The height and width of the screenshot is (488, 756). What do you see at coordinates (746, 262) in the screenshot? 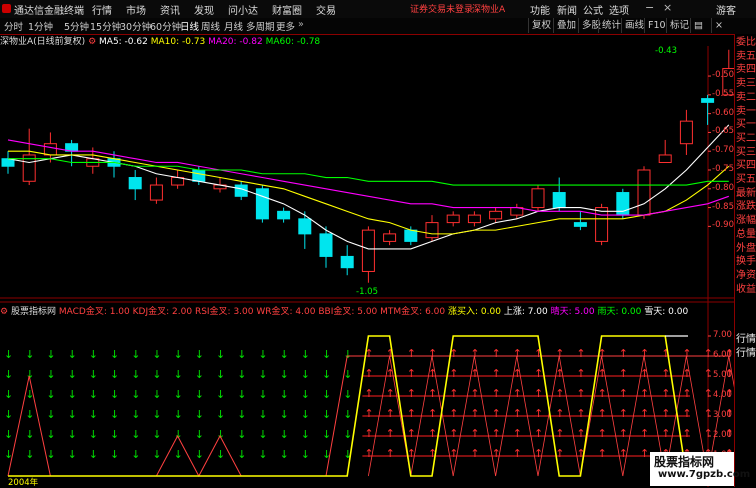
I see `sidebar-item: 换手` at bounding box center [746, 262].